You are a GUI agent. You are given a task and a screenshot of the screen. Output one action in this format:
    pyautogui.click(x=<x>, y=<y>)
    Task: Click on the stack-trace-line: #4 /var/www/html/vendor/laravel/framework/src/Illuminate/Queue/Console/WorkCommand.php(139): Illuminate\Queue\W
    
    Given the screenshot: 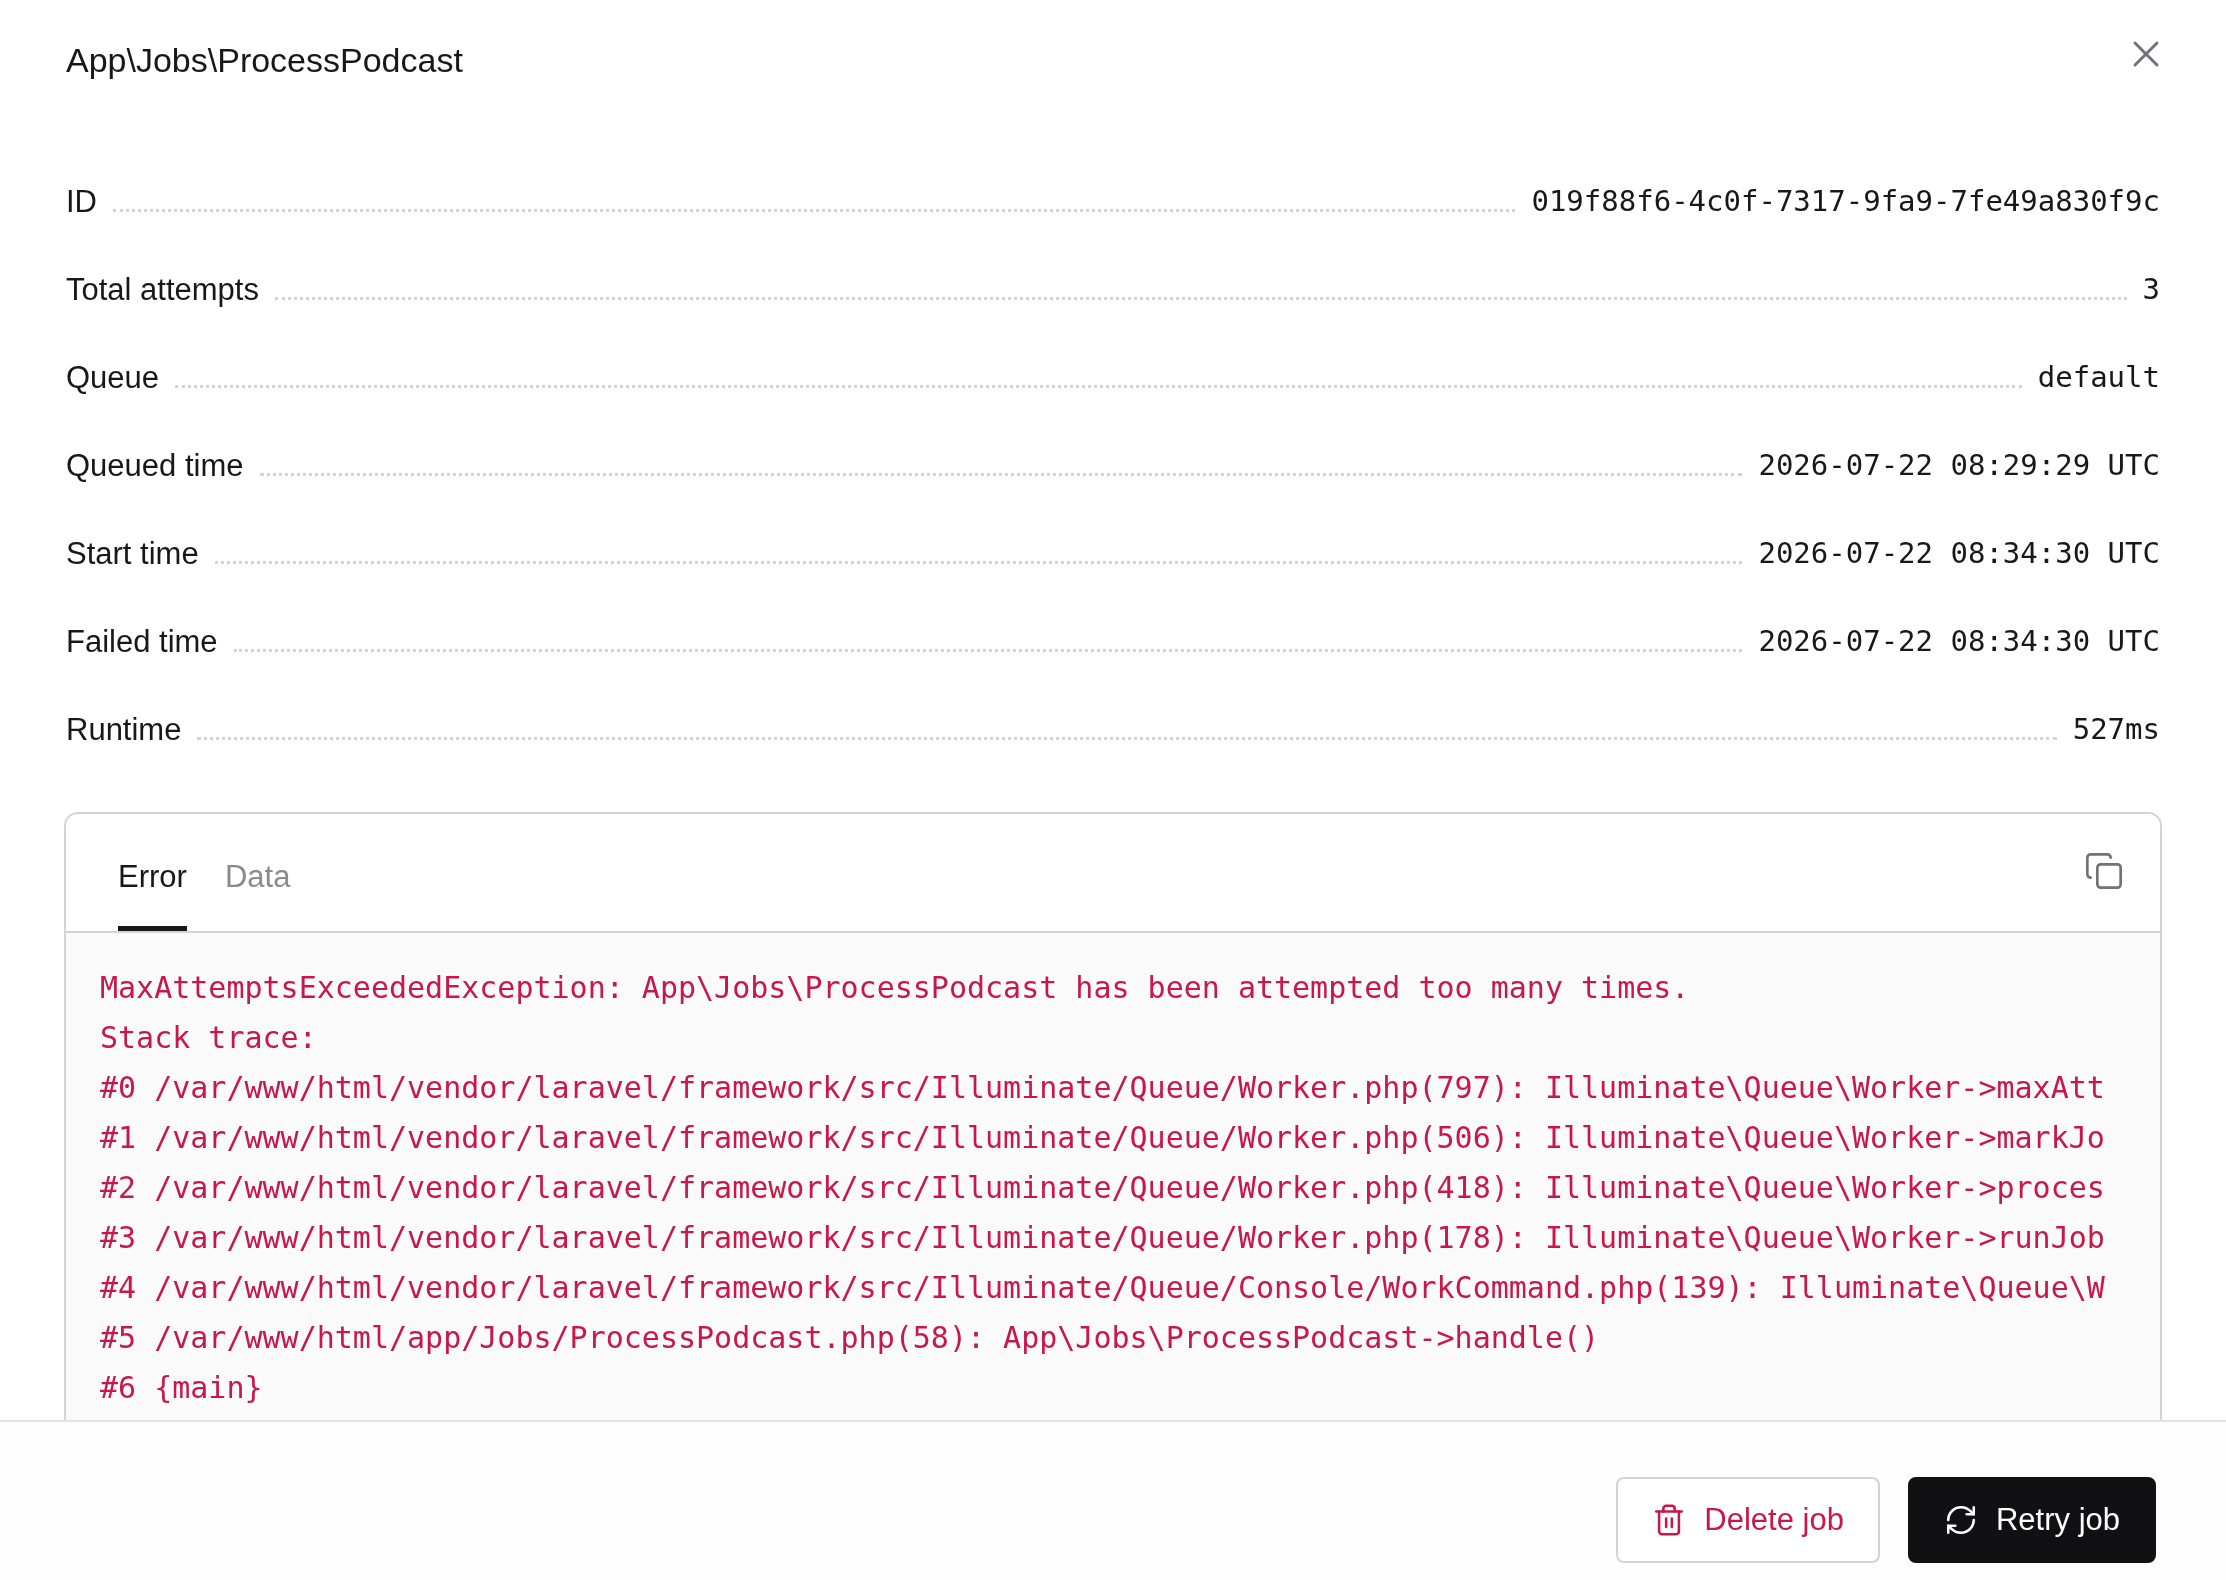 What is the action you would take?
    pyautogui.click(x=1102, y=1288)
    